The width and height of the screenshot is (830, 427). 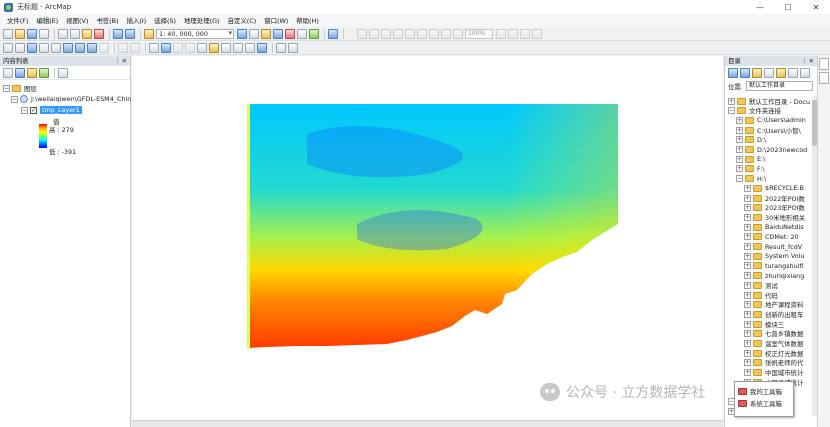 What do you see at coordinates (773, 266) in the screenshot?
I see `catalog-tree-item: + turangshuifi` at bounding box center [773, 266].